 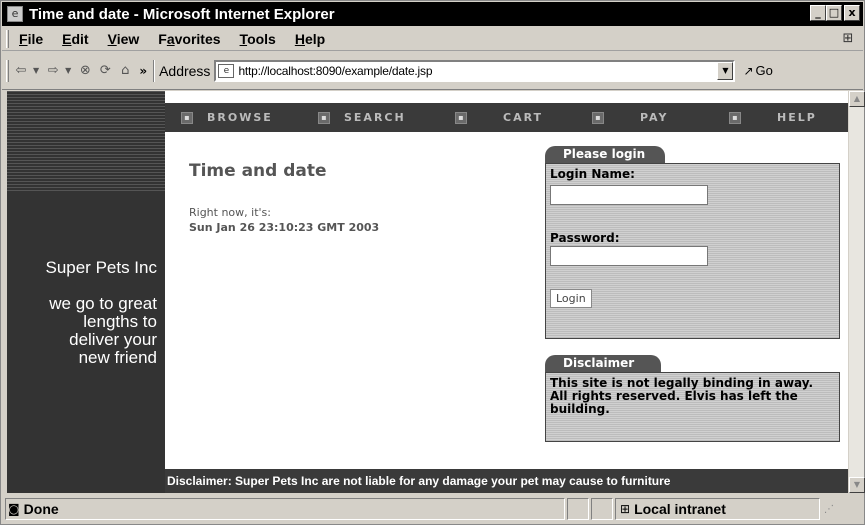 I want to click on nav-pay-icon: ▪, so click(x=598, y=117).